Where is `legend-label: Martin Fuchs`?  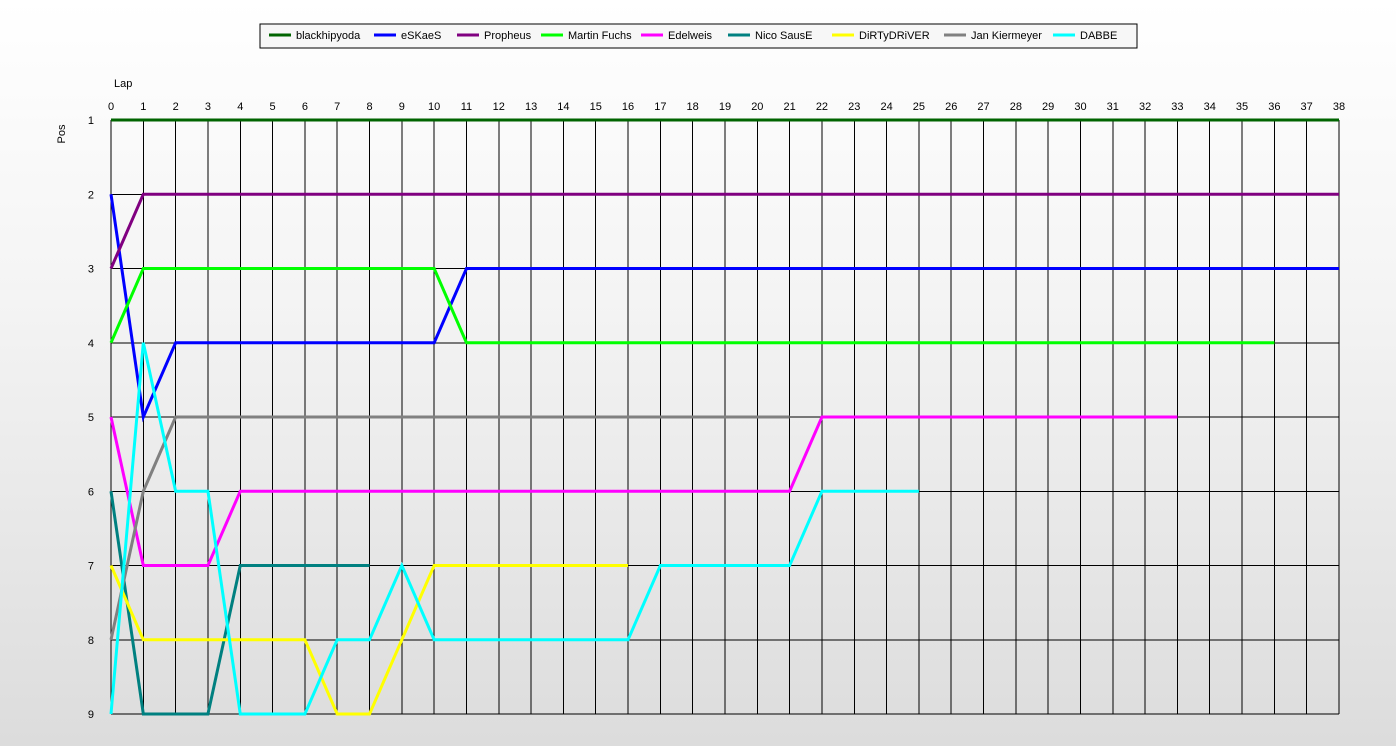
legend-label: Martin Fuchs is located at coordinates (600, 36).